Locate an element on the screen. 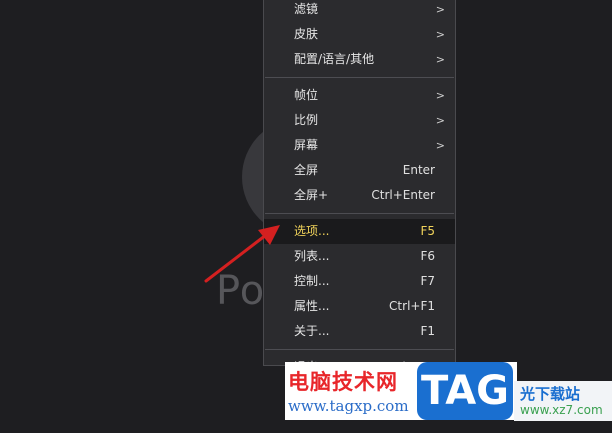 This screenshot has width=612, height=433. menu-item-playlist: 列表... F6 is located at coordinates (359, 256).